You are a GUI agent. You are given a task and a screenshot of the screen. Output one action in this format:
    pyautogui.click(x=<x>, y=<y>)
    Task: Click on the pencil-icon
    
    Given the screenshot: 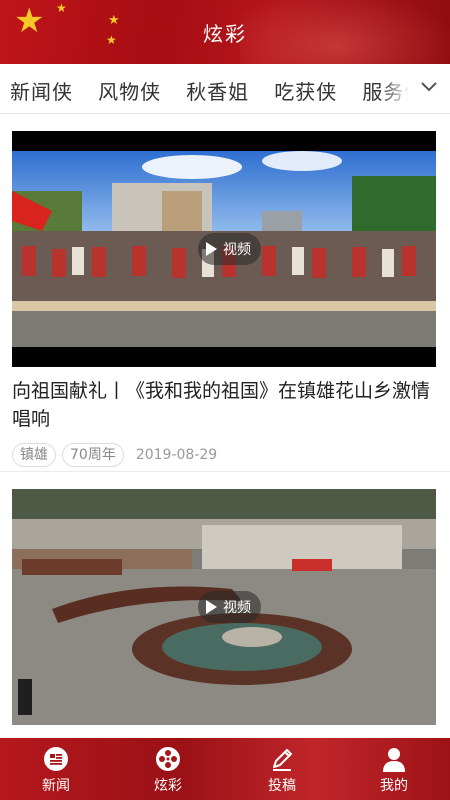 What is the action you would take?
    pyautogui.click(x=282, y=760)
    